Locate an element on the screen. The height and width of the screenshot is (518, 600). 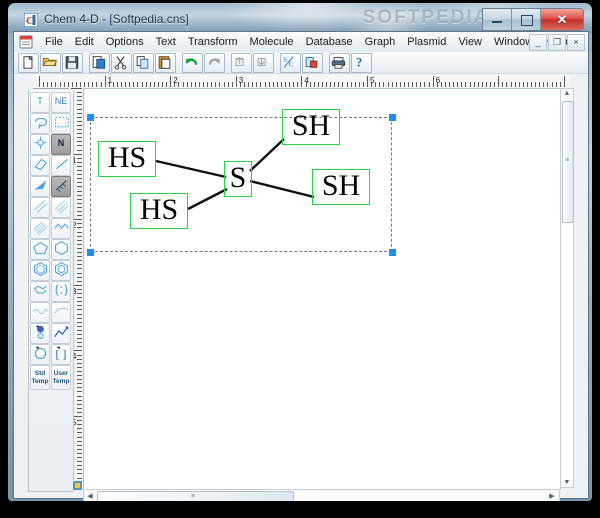
circle-tool-icon is located at coordinates (40, 353).